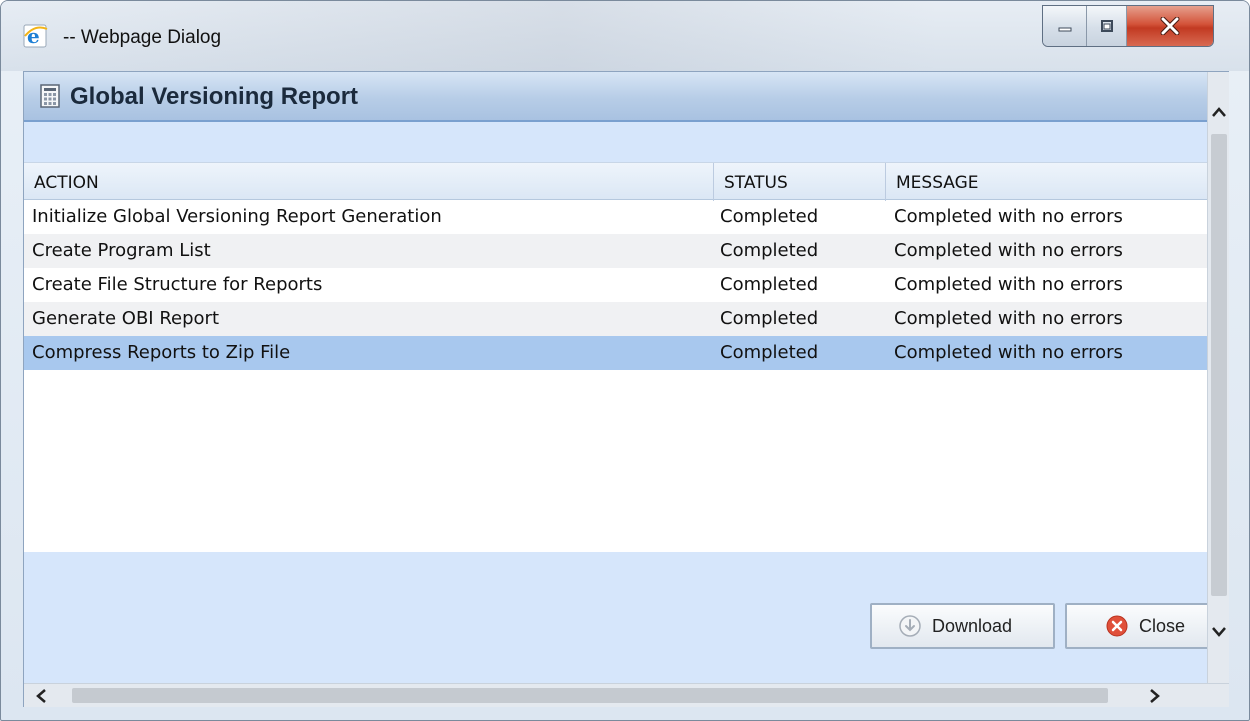 The width and height of the screenshot is (1250, 721). I want to click on window-close-button, so click(1170, 26).